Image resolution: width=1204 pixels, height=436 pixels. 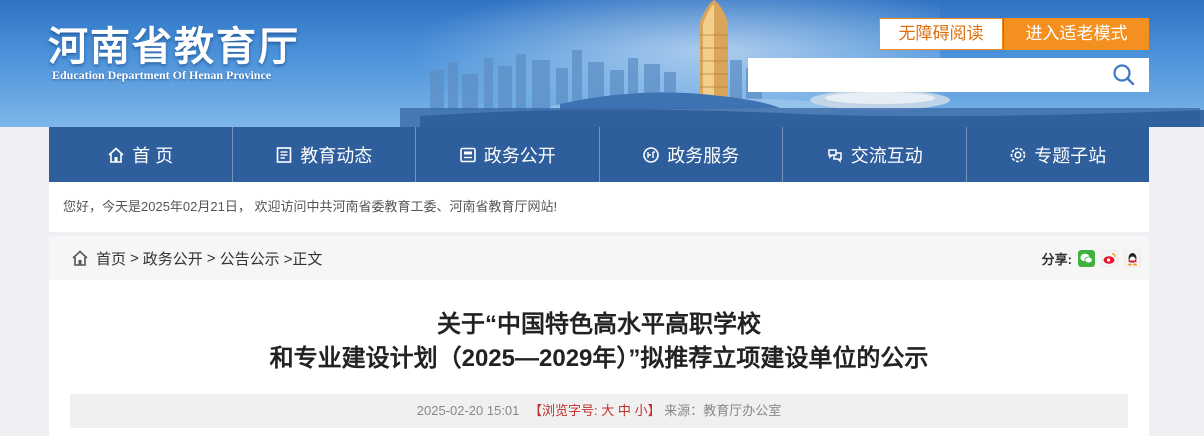 What do you see at coordinates (563, 410) in the screenshot?
I see `font-size-label: 【浏览字号:` at bounding box center [563, 410].